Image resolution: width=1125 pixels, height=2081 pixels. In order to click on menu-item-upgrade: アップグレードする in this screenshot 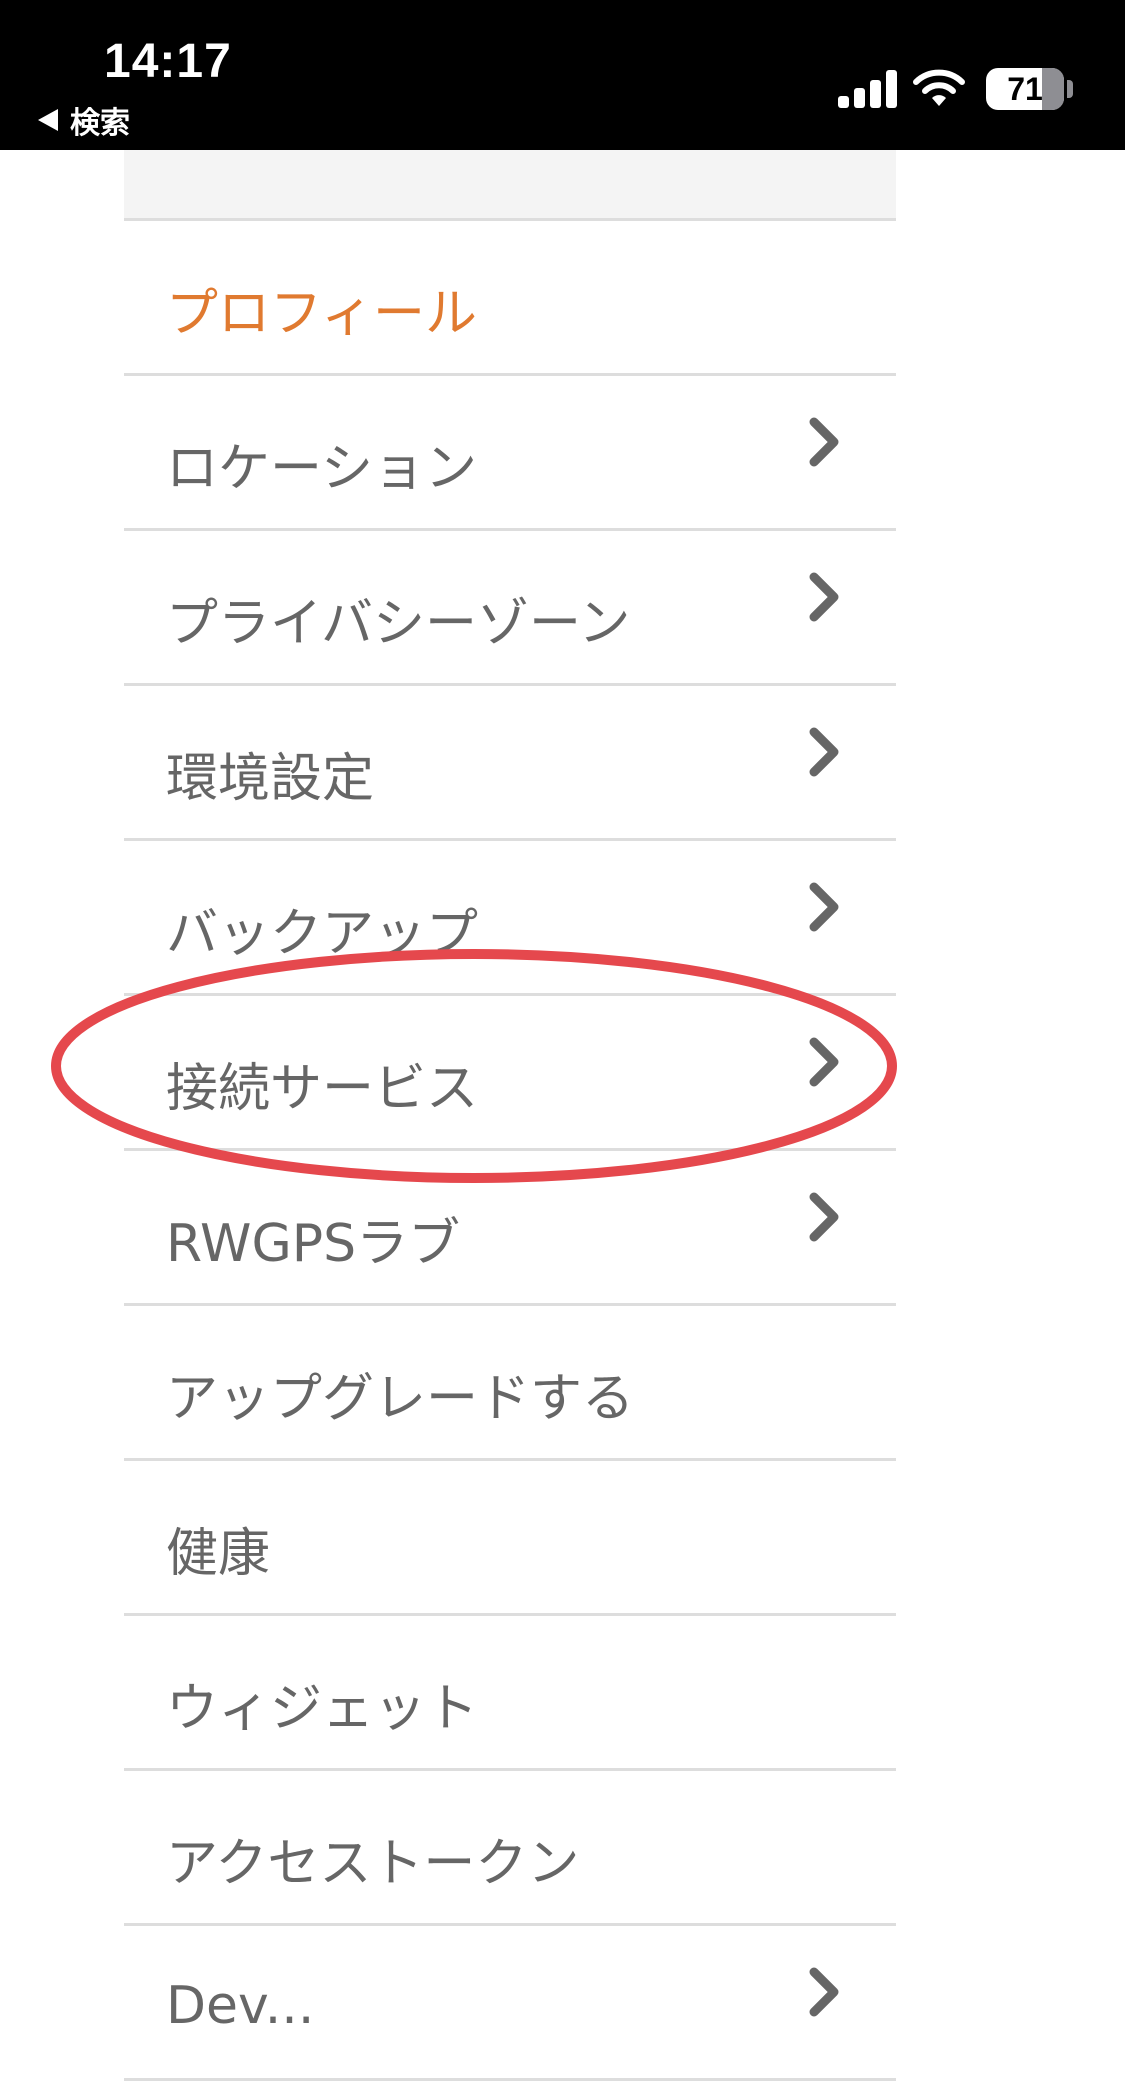, I will do `click(510, 1383)`.